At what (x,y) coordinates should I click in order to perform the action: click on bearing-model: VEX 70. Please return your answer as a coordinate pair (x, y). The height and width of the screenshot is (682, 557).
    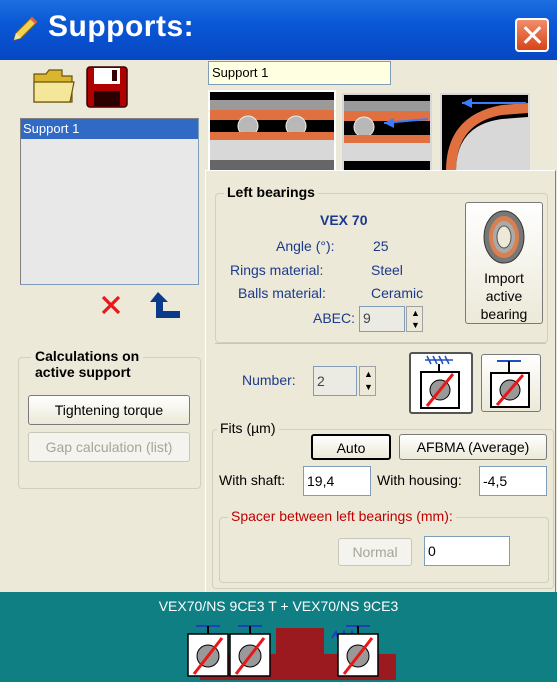
    Looking at the image, I should click on (344, 220).